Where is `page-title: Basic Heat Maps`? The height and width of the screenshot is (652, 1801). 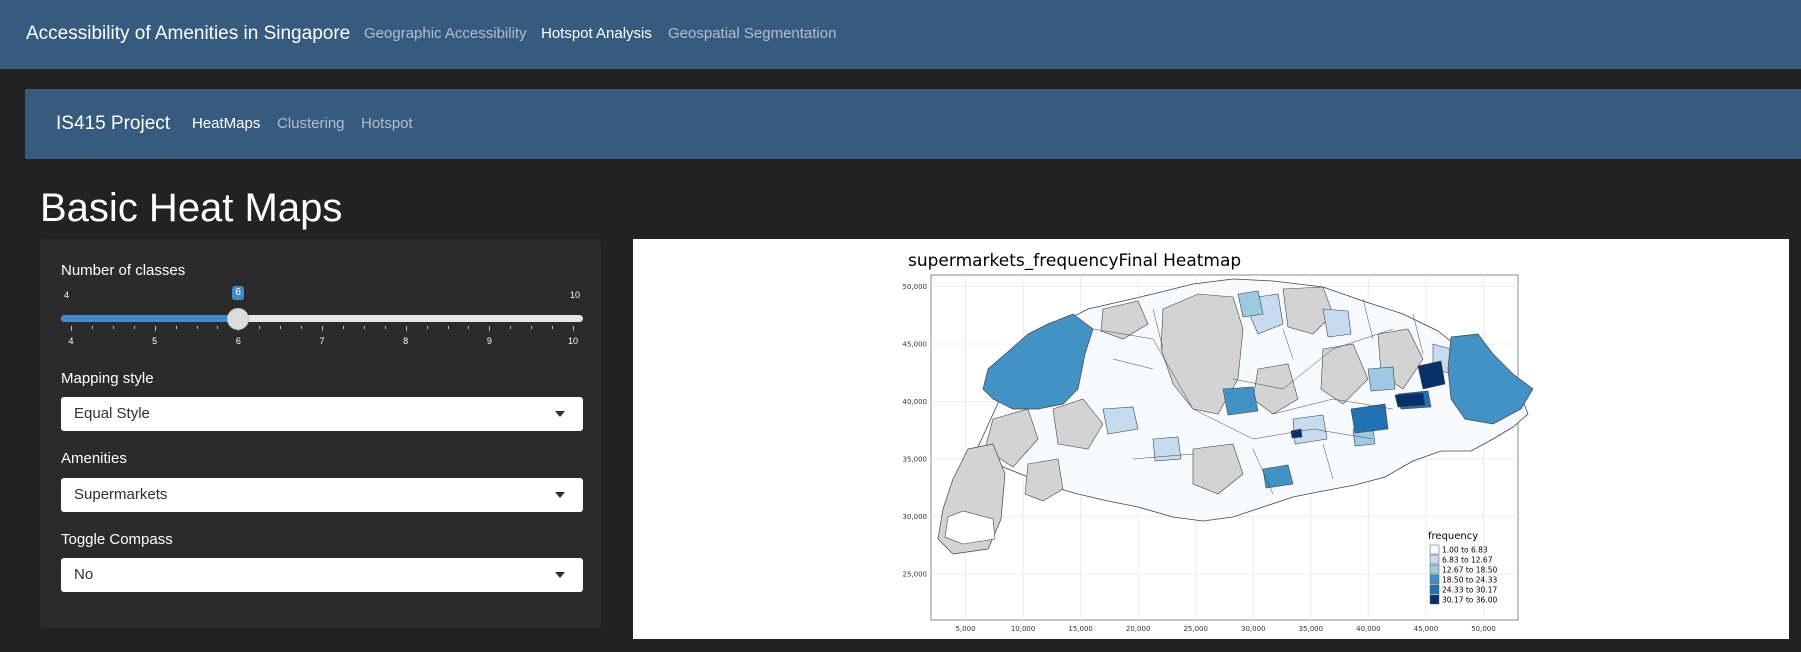 page-title: Basic Heat Maps is located at coordinates (191, 208).